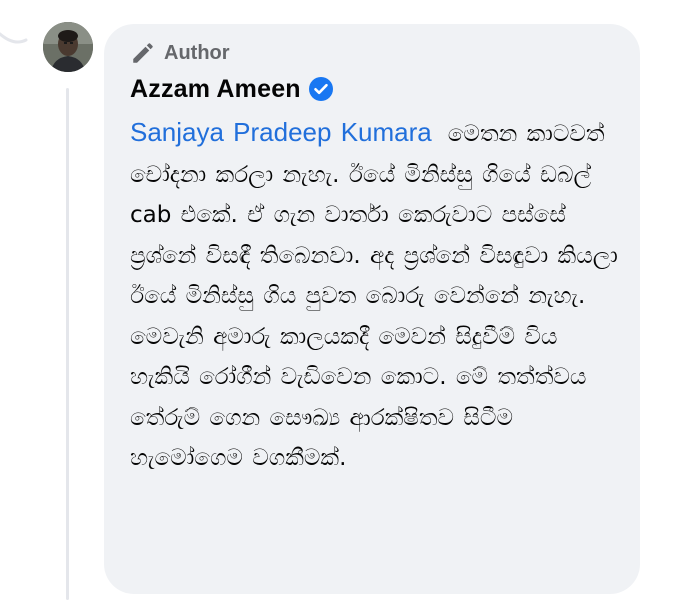  I want to click on pencil-icon, so click(143, 53).